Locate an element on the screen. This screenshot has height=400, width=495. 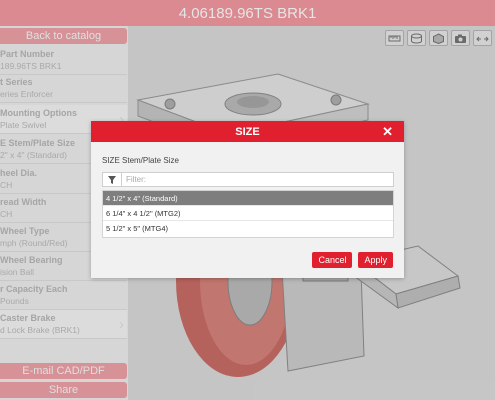
filter-box is located at coordinates (248, 179).